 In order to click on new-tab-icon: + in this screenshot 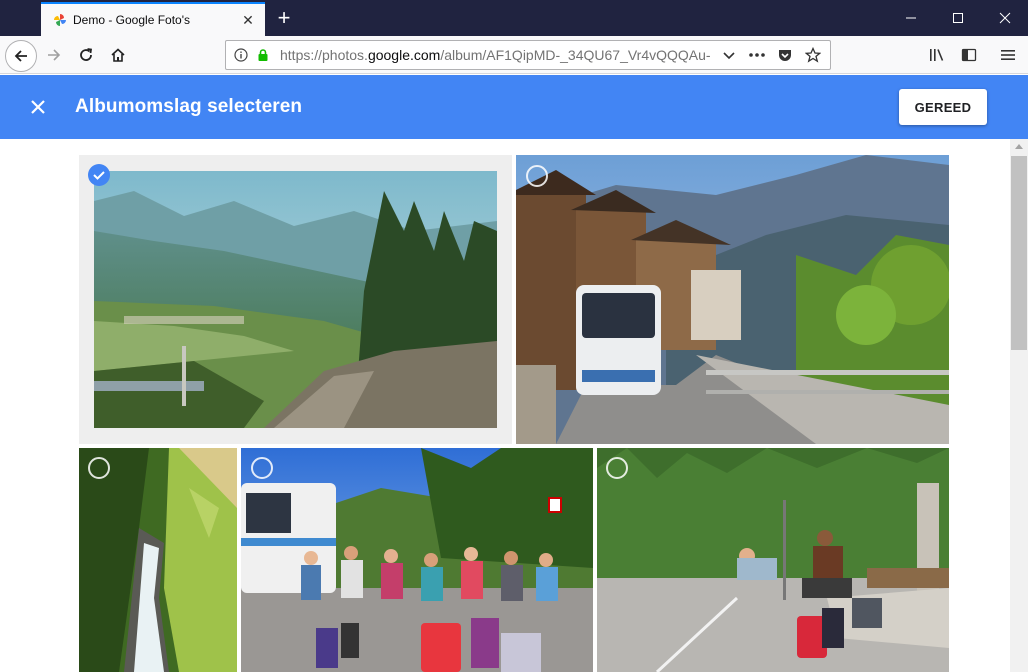, I will do `click(284, 18)`.